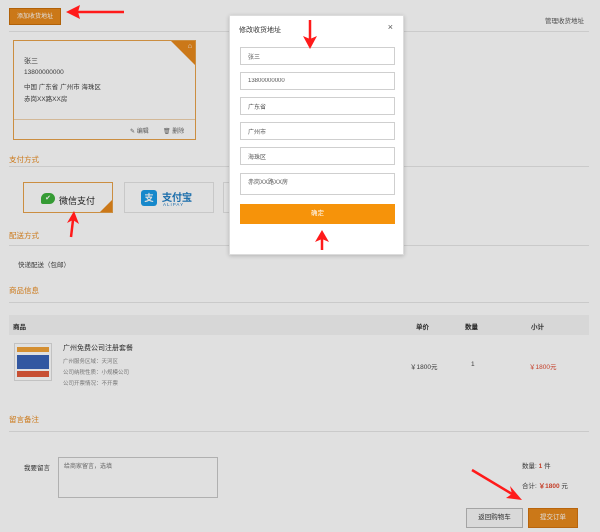 Image resolution: width=600 pixels, height=532 pixels. What do you see at coordinates (390, 27) in the screenshot?
I see `close-icon: ×` at bounding box center [390, 27].